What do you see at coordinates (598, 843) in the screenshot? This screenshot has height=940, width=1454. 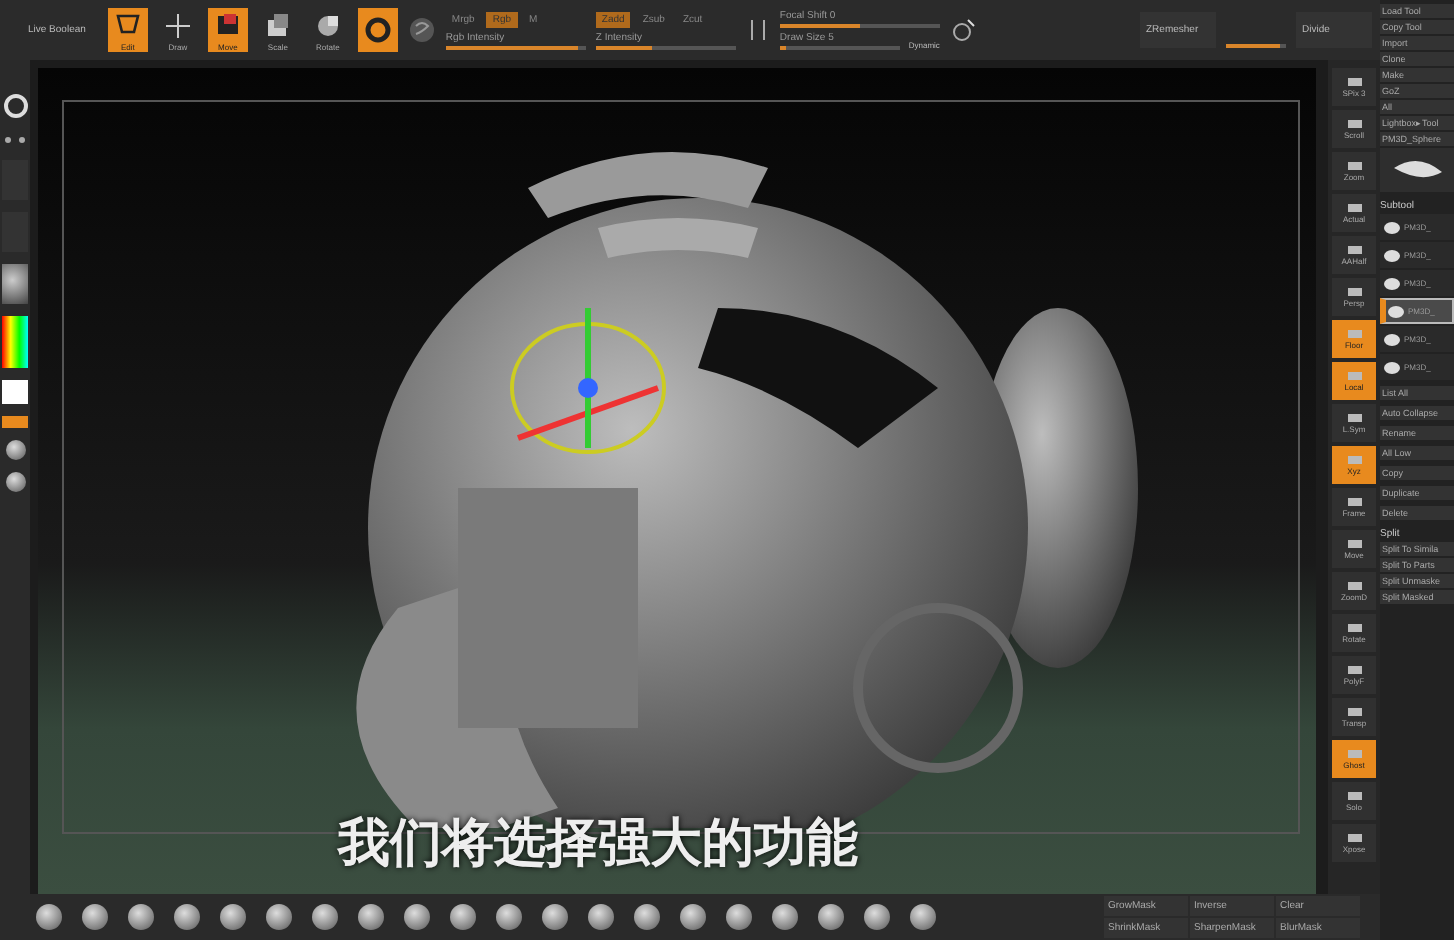 I see `subtitle-caption: 我们将选择强大的功能` at bounding box center [598, 843].